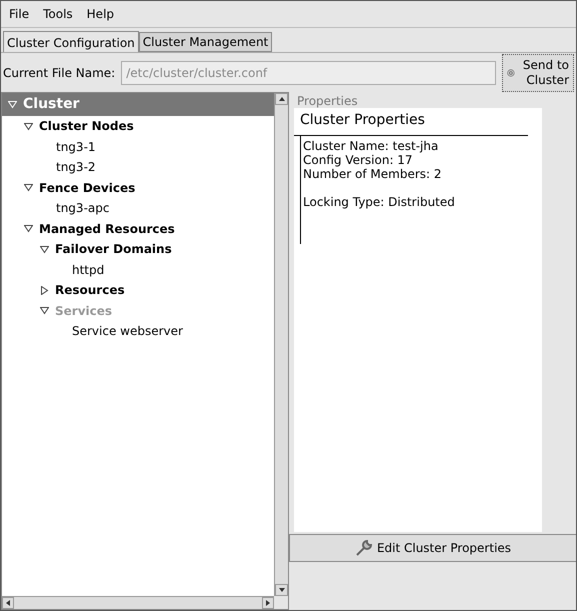 The height and width of the screenshot is (611, 577). I want to click on tree-item: tng3-2, so click(138, 167).